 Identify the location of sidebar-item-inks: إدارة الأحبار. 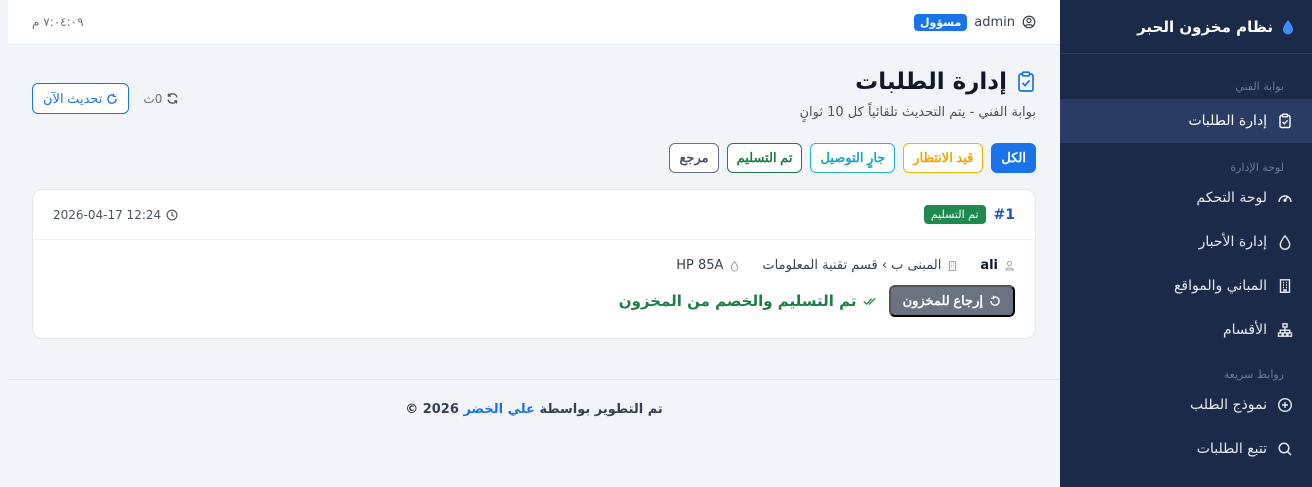
(1186, 242).